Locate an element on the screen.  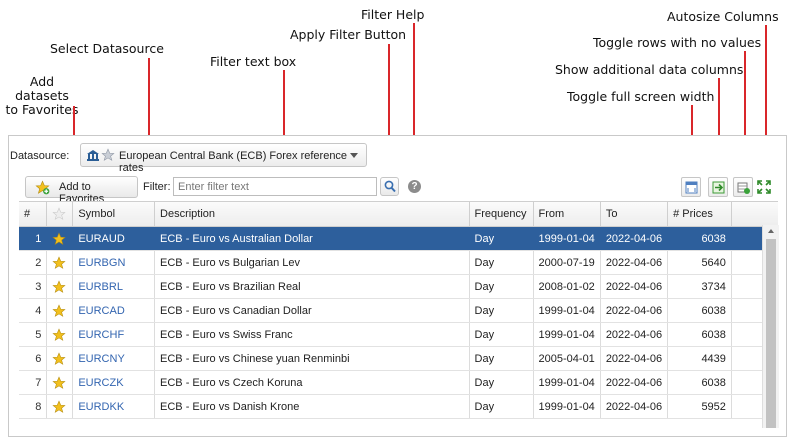
symbol-cell: EURBRL is located at coordinates (114, 286).